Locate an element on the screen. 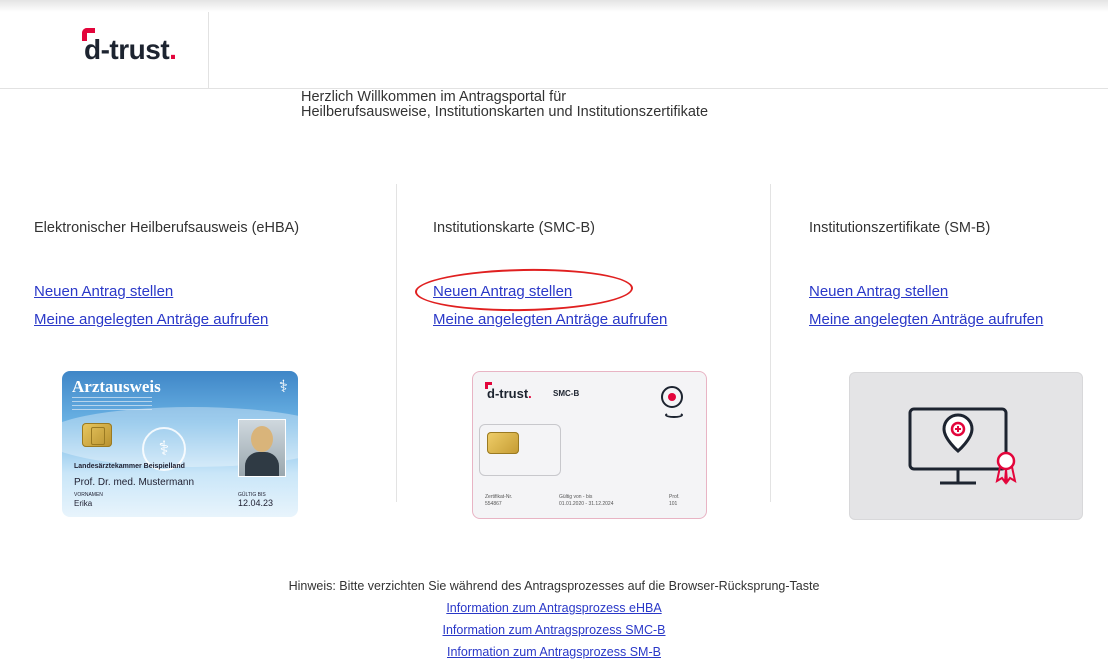  smb-certificate-image is located at coordinates (966, 446).